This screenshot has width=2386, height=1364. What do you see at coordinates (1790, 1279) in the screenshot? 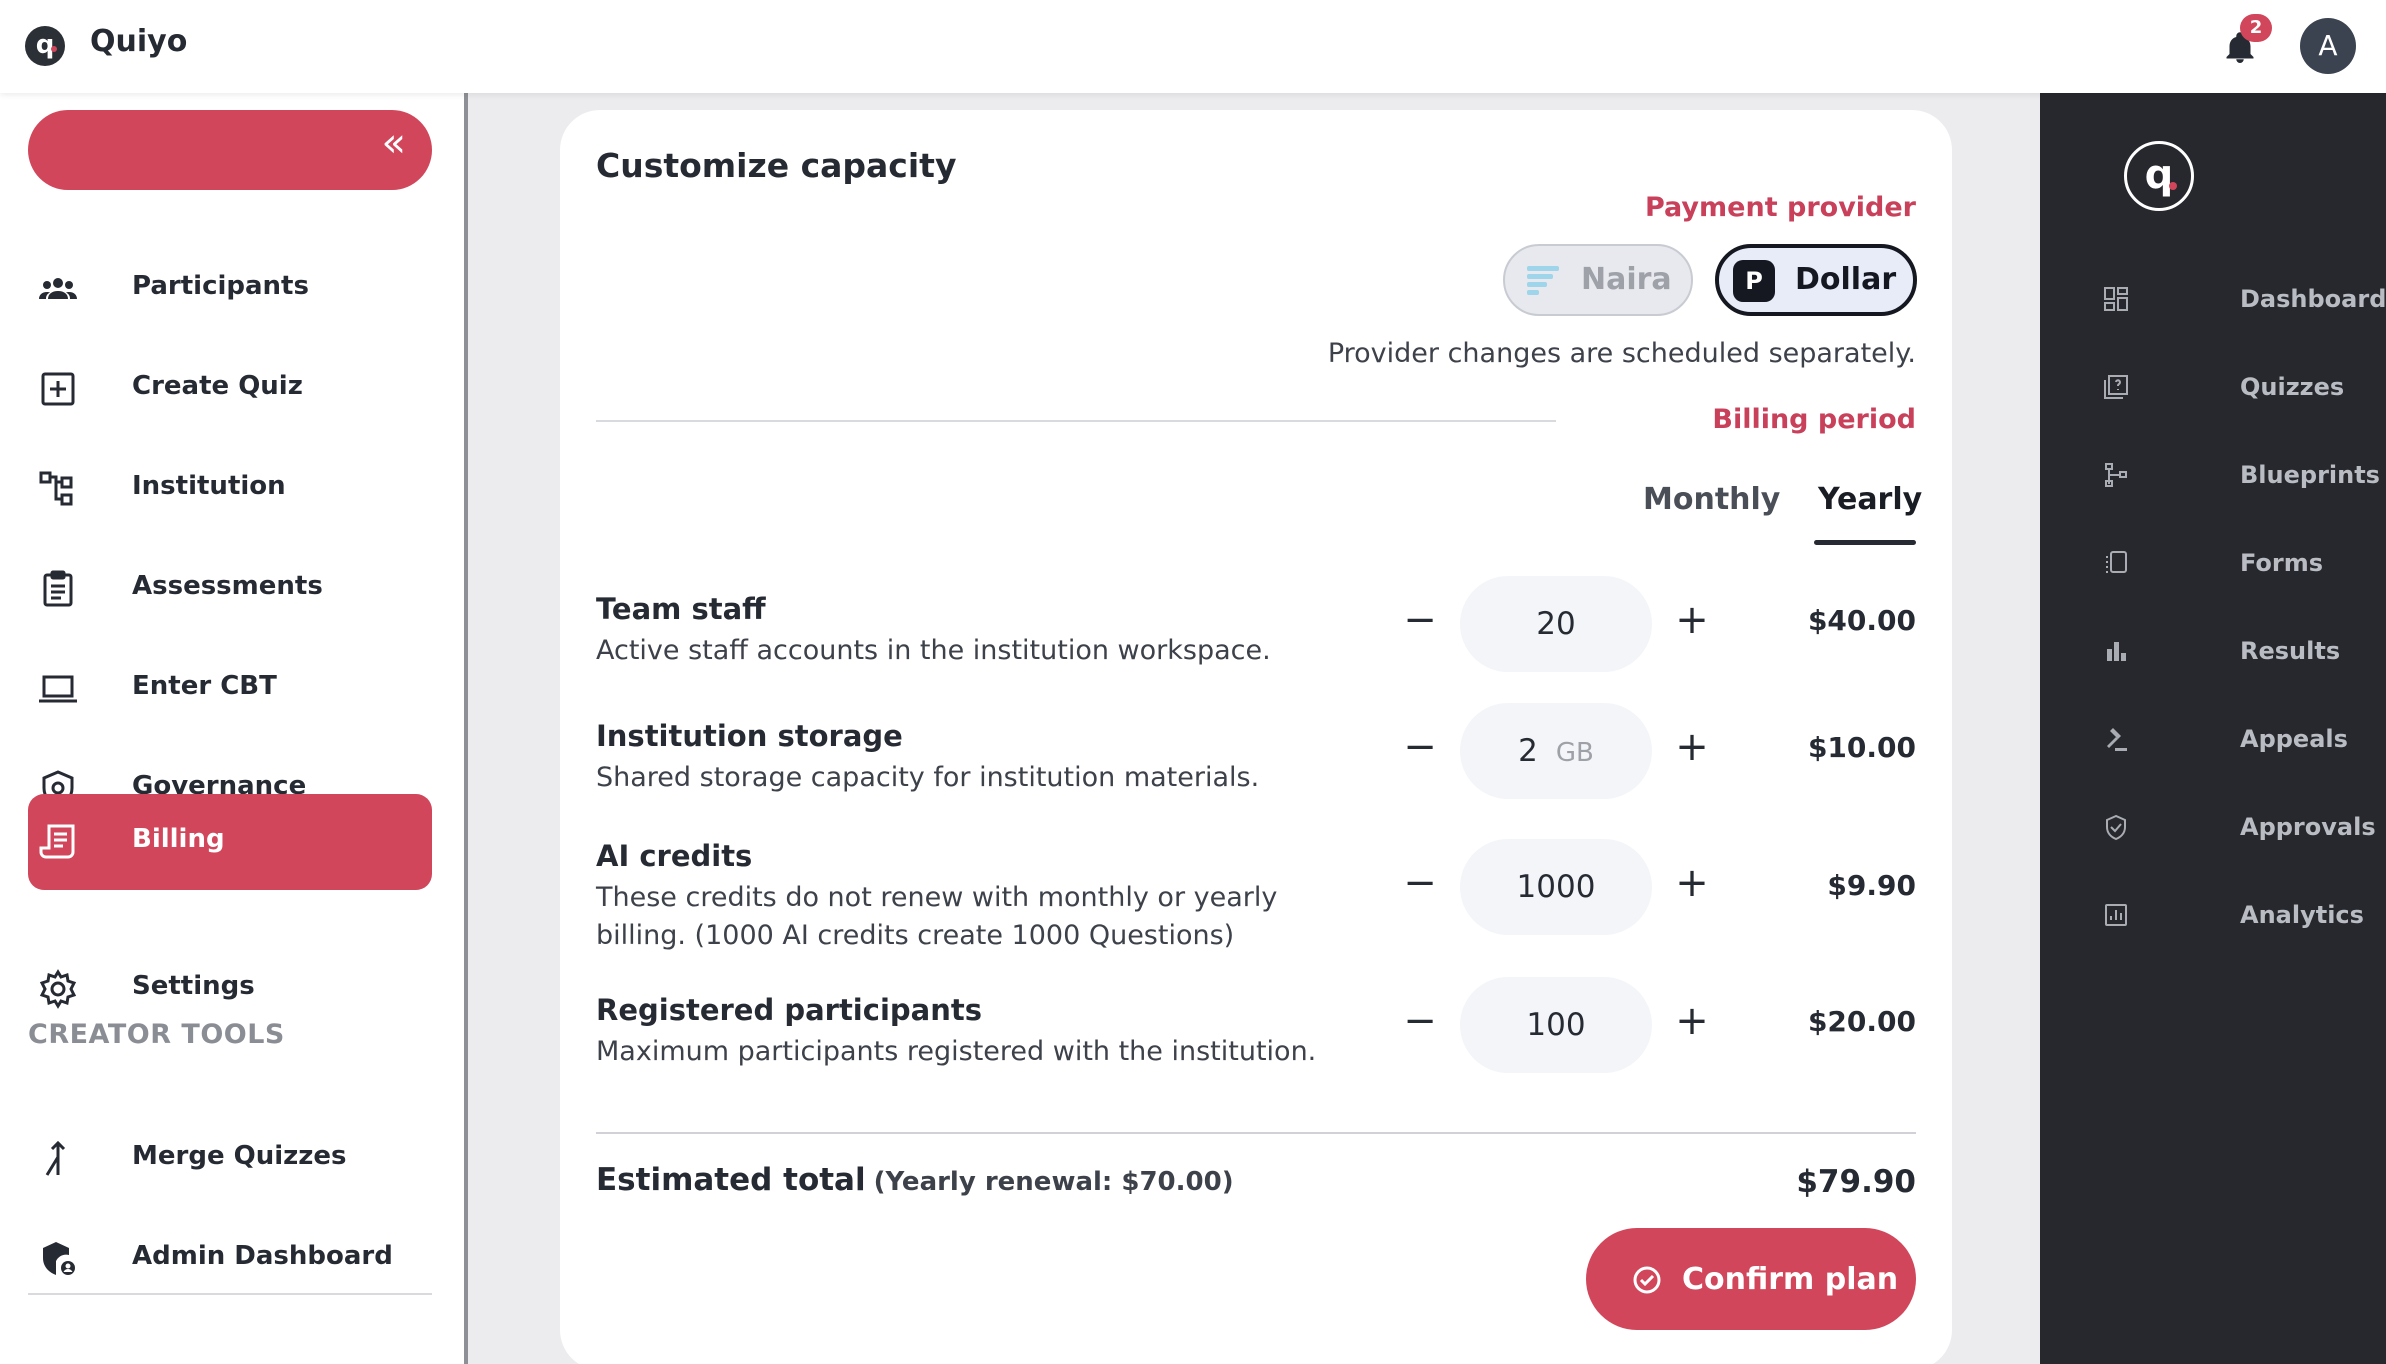
I see `confirm-plan-label: Confirm plan` at bounding box center [1790, 1279].